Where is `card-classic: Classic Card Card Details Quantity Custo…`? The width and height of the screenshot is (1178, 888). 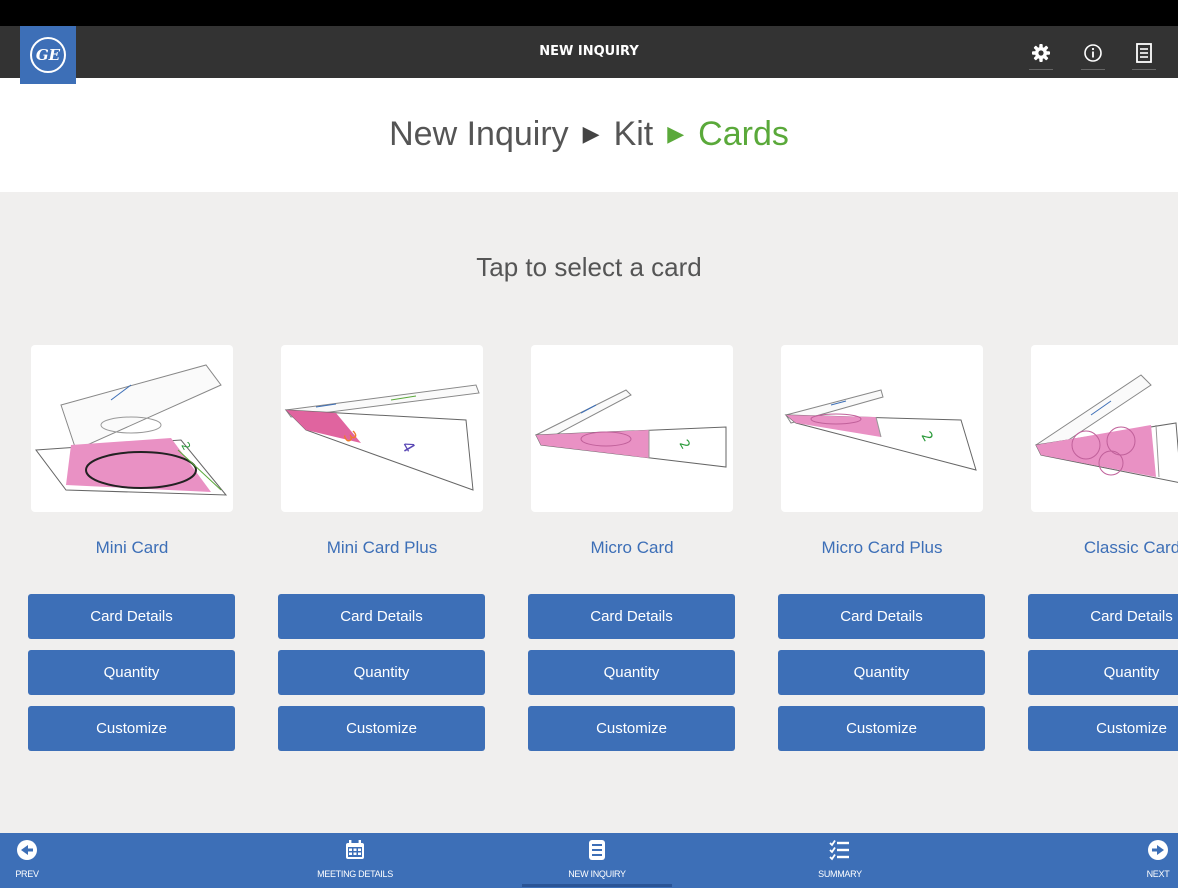
card-classic: Classic Card Card Details Quantity Custo… is located at coordinates (1103, 548).